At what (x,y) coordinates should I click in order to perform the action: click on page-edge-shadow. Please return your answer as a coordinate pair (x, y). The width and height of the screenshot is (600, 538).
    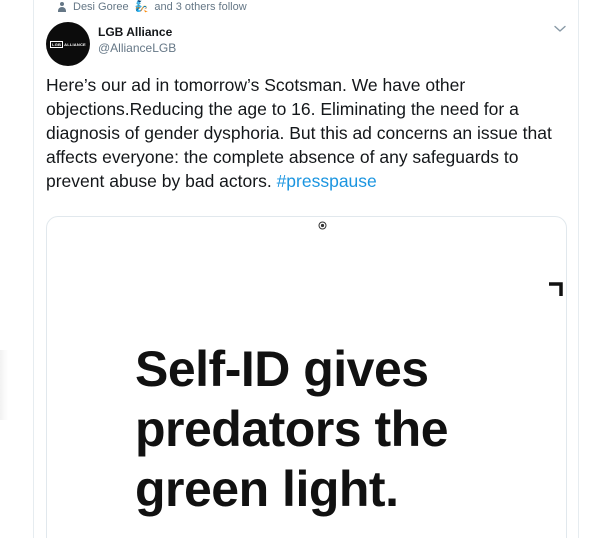
    Looking at the image, I should click on (4, 385).